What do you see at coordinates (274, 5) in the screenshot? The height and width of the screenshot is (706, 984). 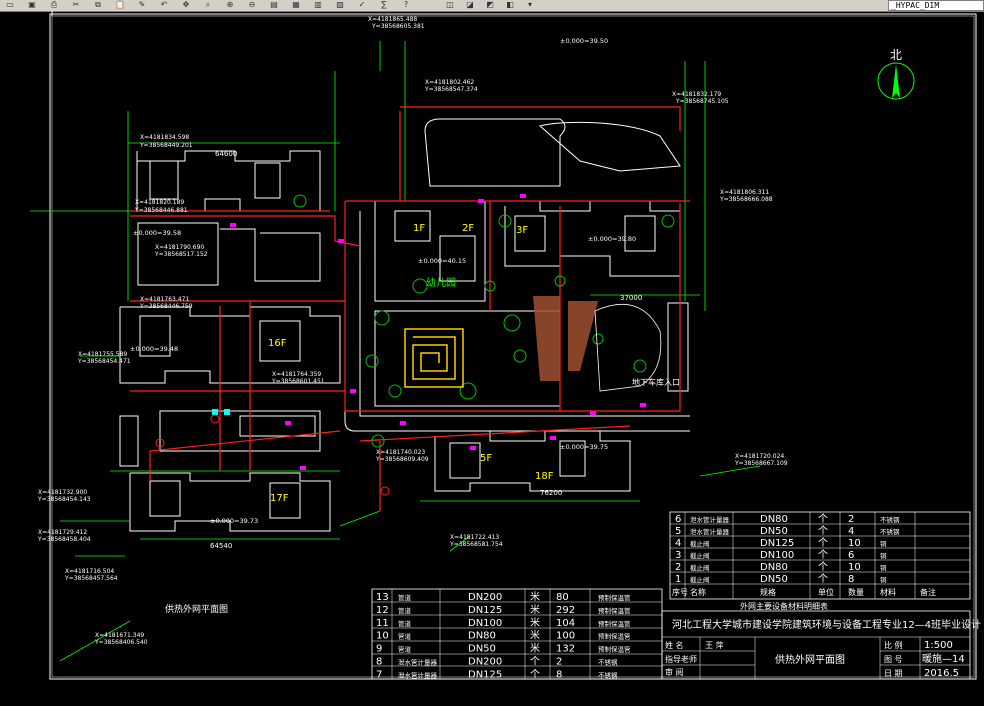 I see `properties-icon: ▤` at bounding box center [274, 5].